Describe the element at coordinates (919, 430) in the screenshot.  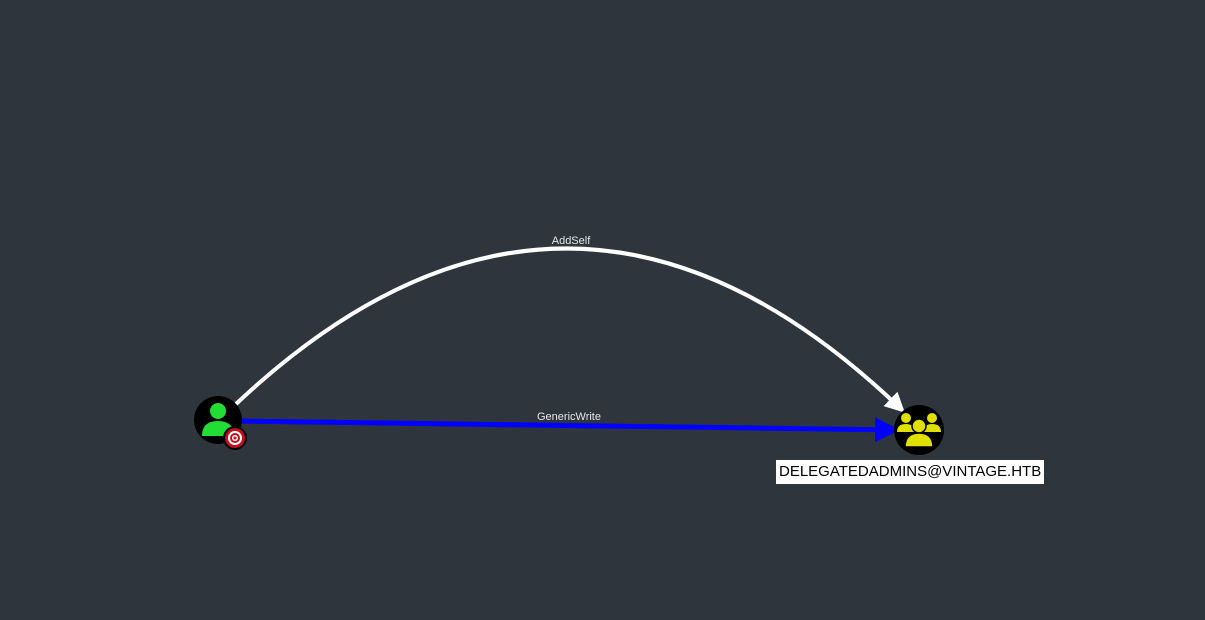
I see `node-group` at that location.